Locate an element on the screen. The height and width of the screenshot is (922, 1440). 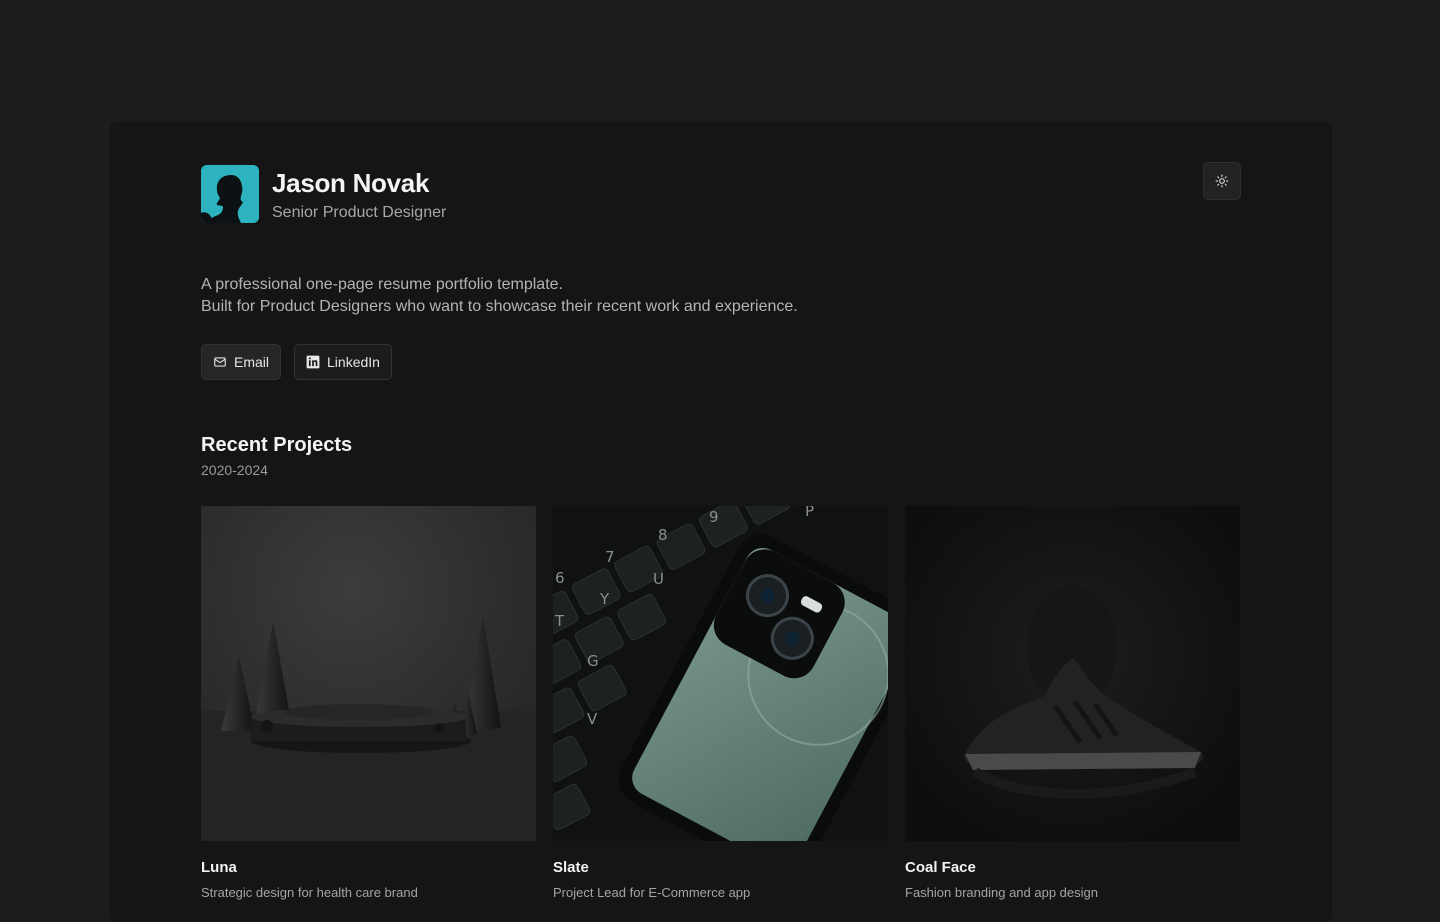
keyboard-key-label: V is located at coordinates (592, 719).